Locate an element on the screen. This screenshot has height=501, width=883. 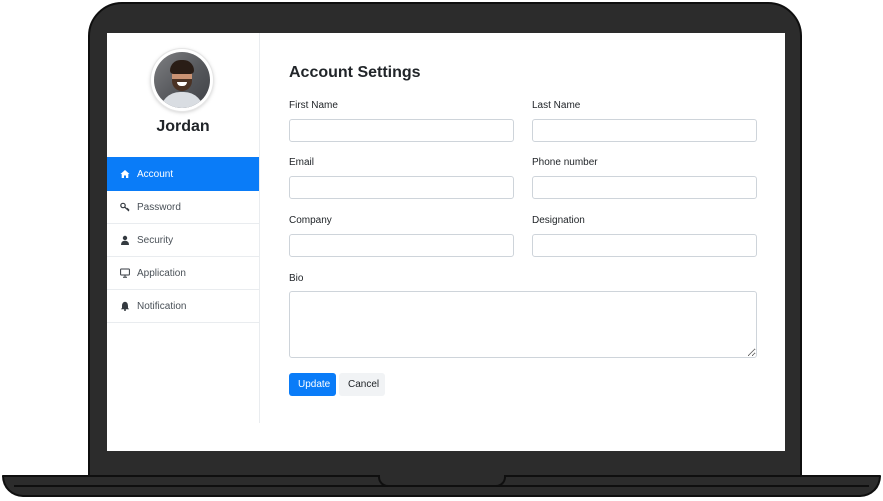
sidebar-item-password: Password is located at coordinates (183, 207).